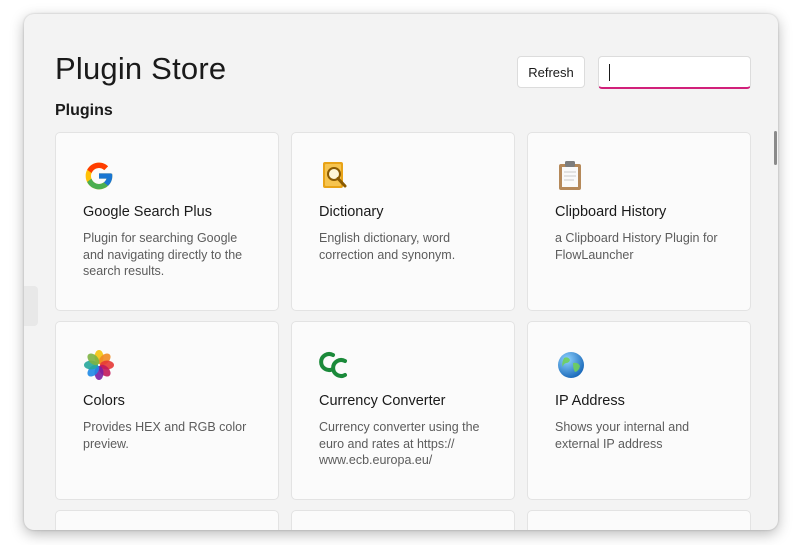 This screenshot has height=545, width=800. What do you see at coordinates (571, 365) in the screenshot?
I see `globe-icon` at bounding box center [571, 365].